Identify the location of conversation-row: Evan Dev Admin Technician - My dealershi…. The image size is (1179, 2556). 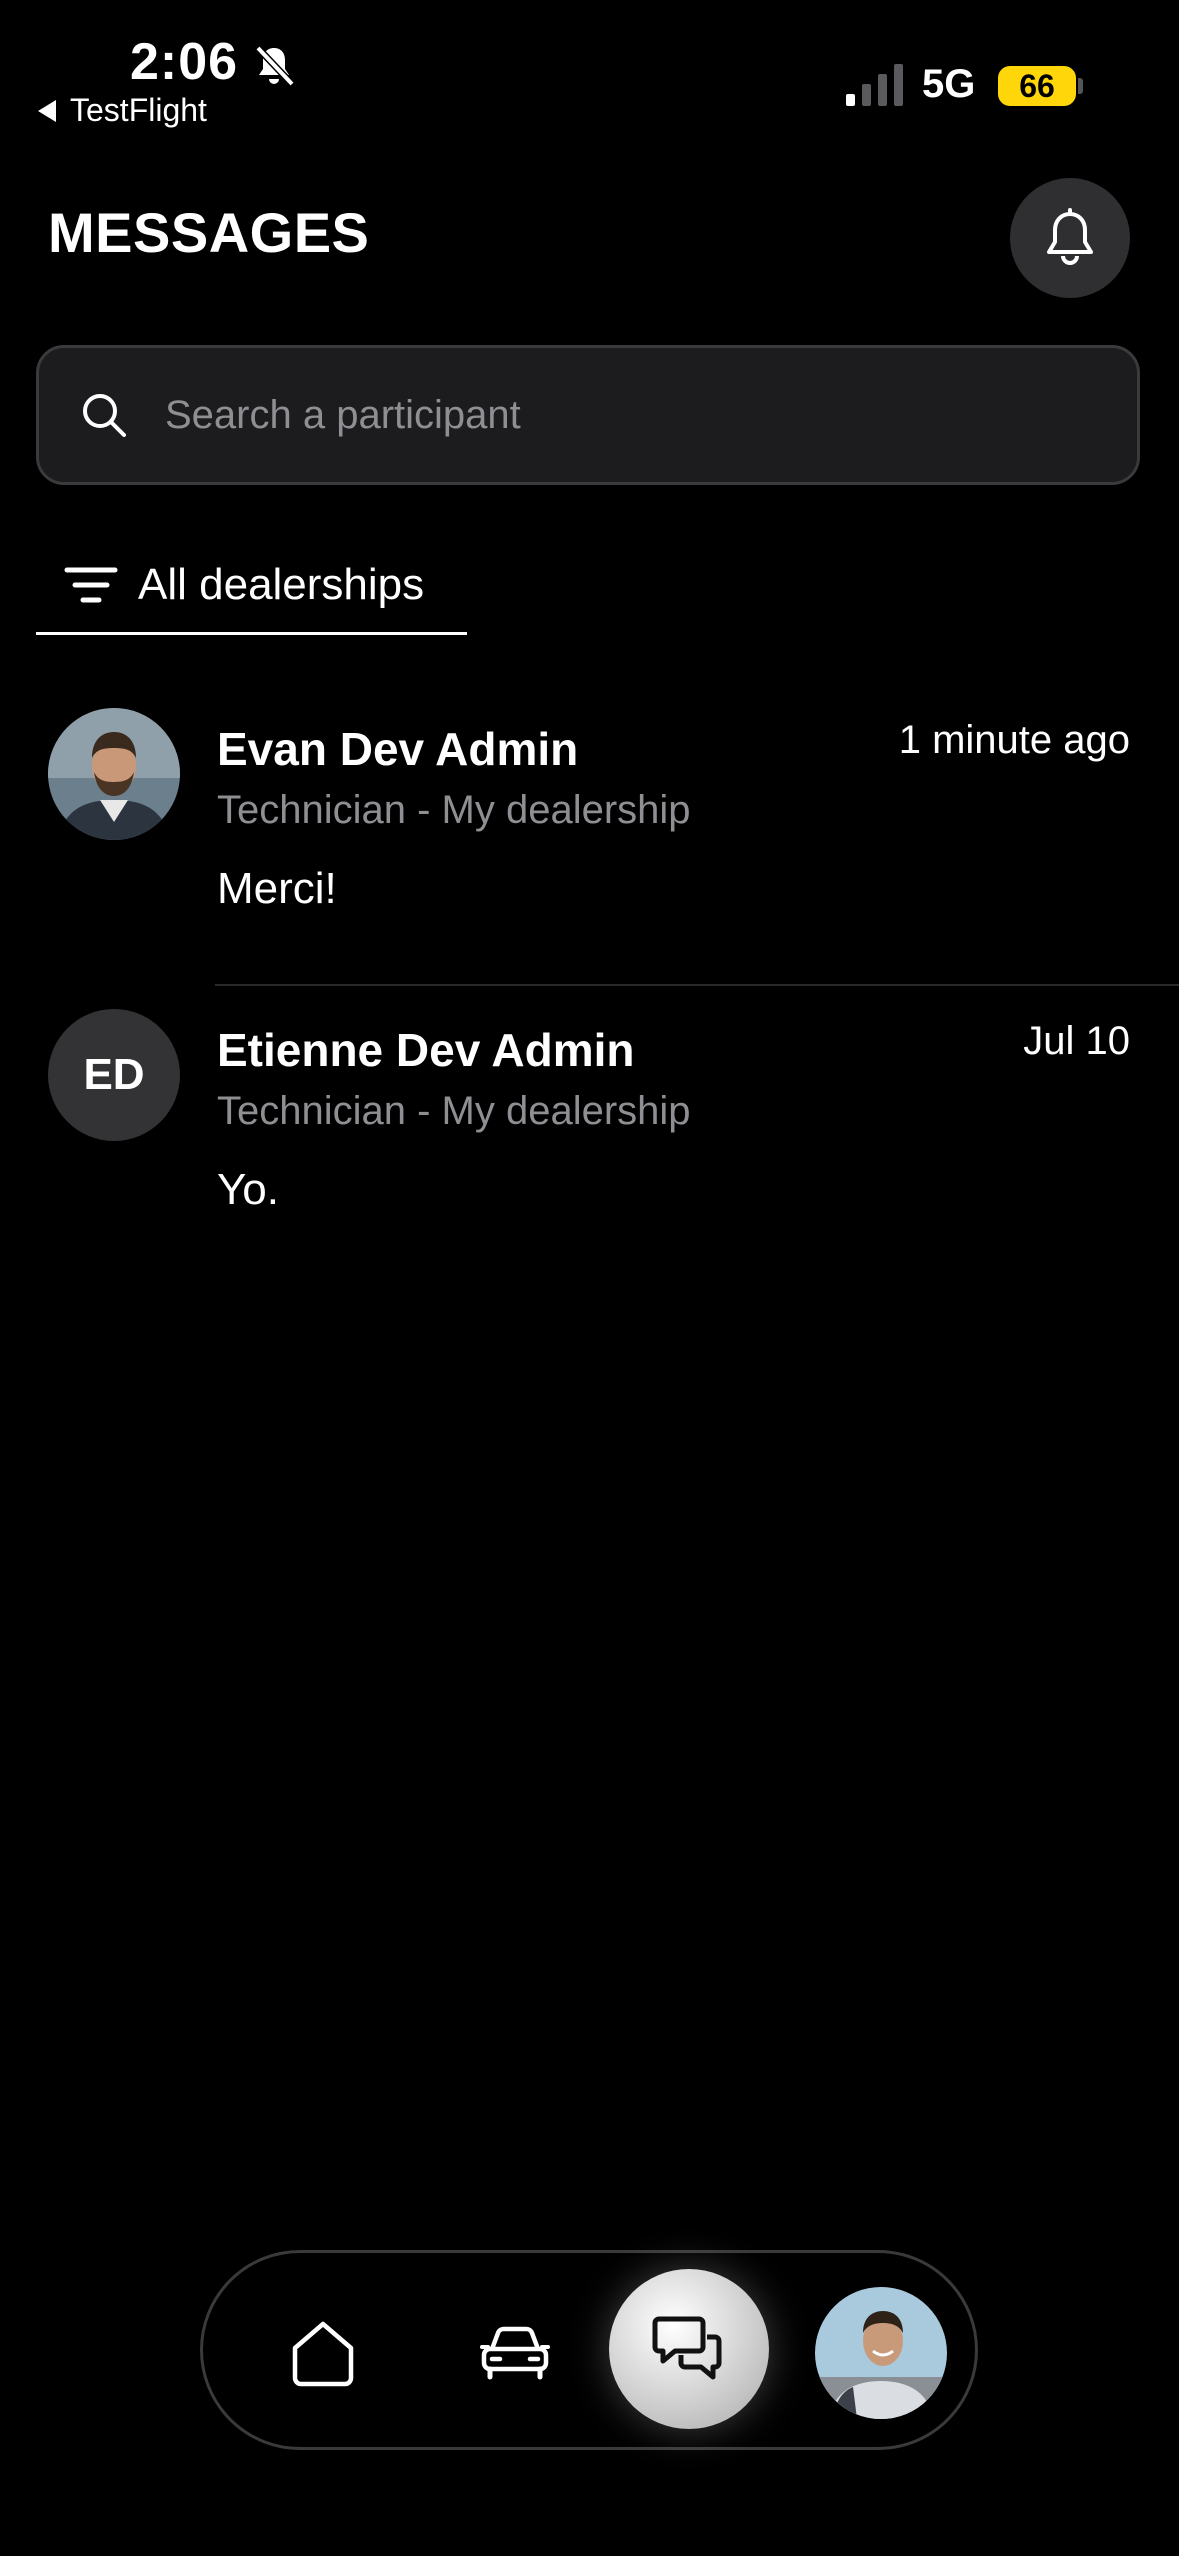
(589, 858).